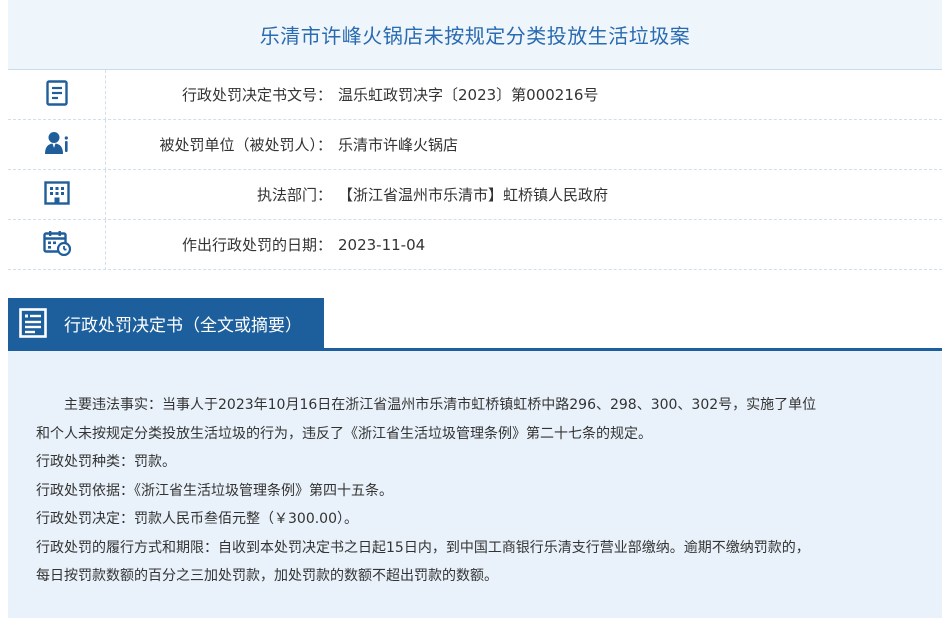  Describe the element at coordinates (33, 323) in the screenshot. I see `document-list-icon` at that location.